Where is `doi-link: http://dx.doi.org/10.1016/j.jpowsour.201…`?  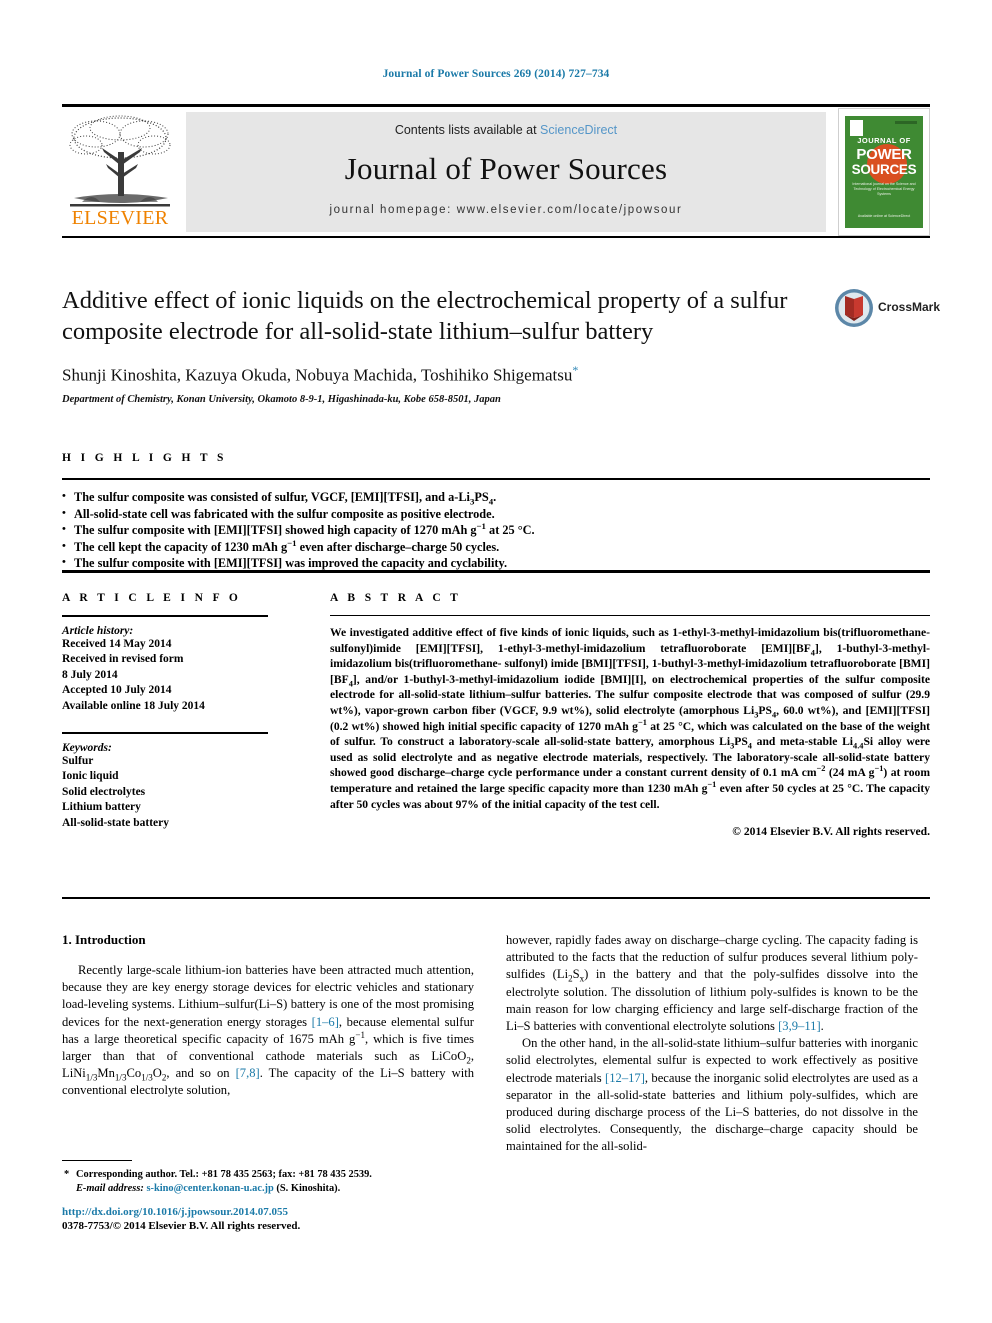
doi-link: http://dx.doi.org/10.1016/j.jpowsour.201… is located at coordinates (312, 1212).